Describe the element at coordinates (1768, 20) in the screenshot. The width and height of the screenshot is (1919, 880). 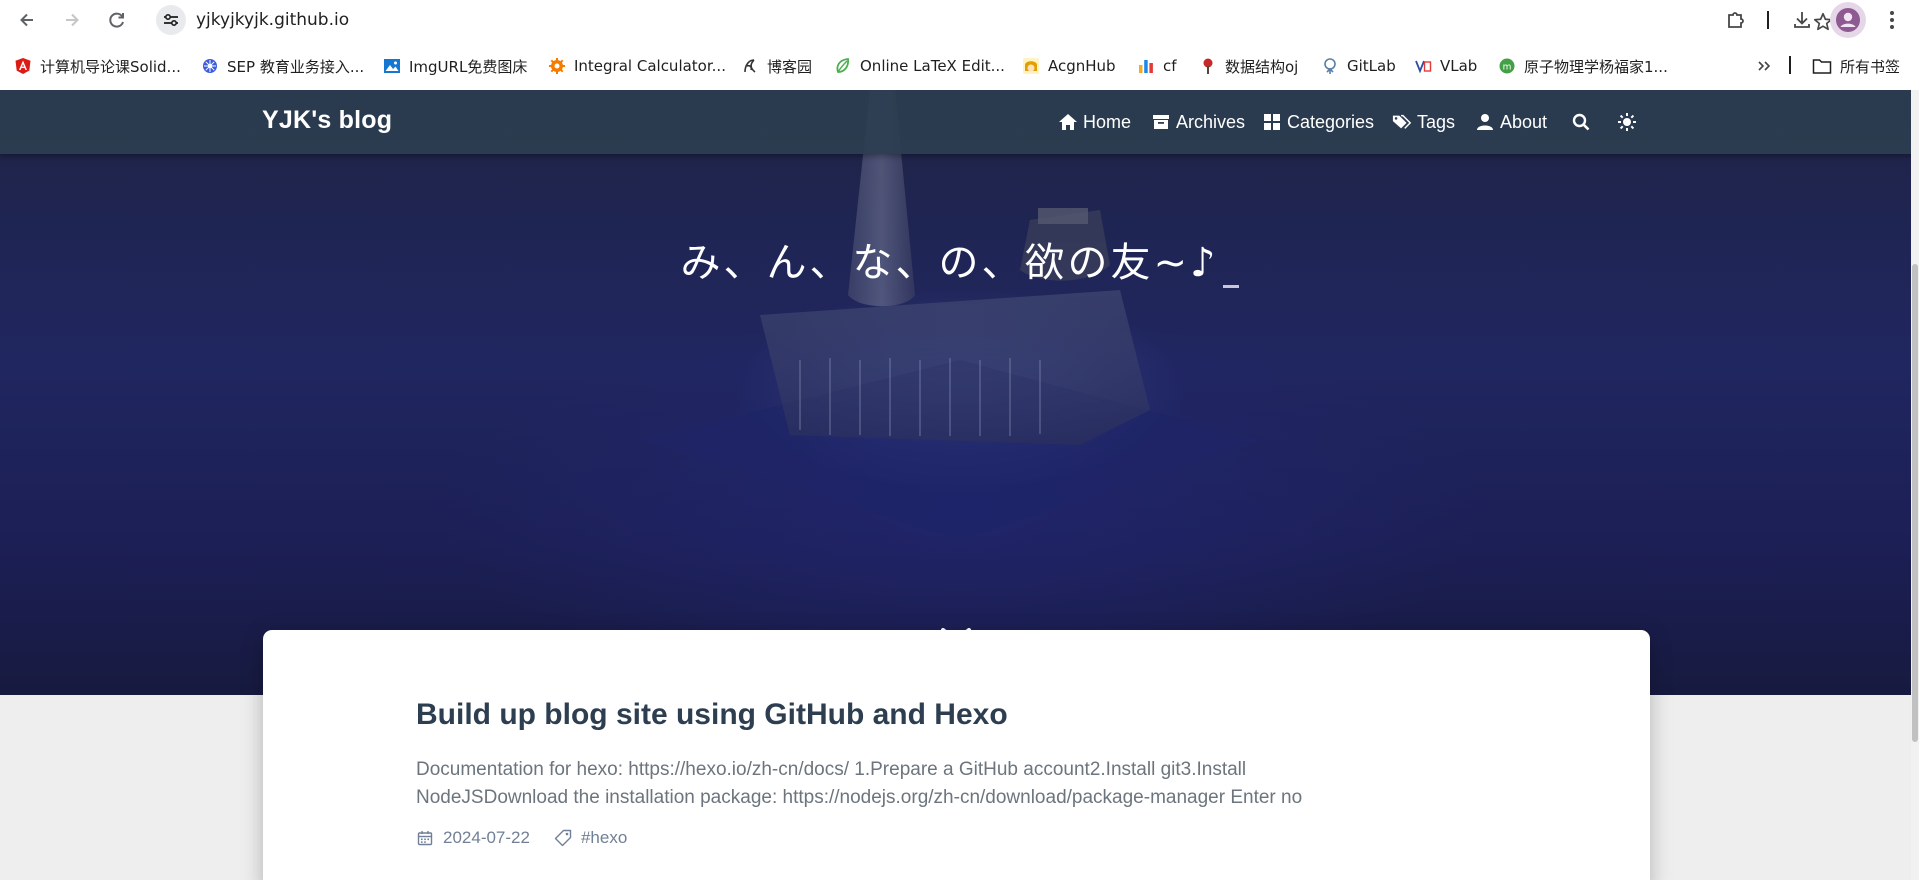
I see `toolbar-divider` at that location.